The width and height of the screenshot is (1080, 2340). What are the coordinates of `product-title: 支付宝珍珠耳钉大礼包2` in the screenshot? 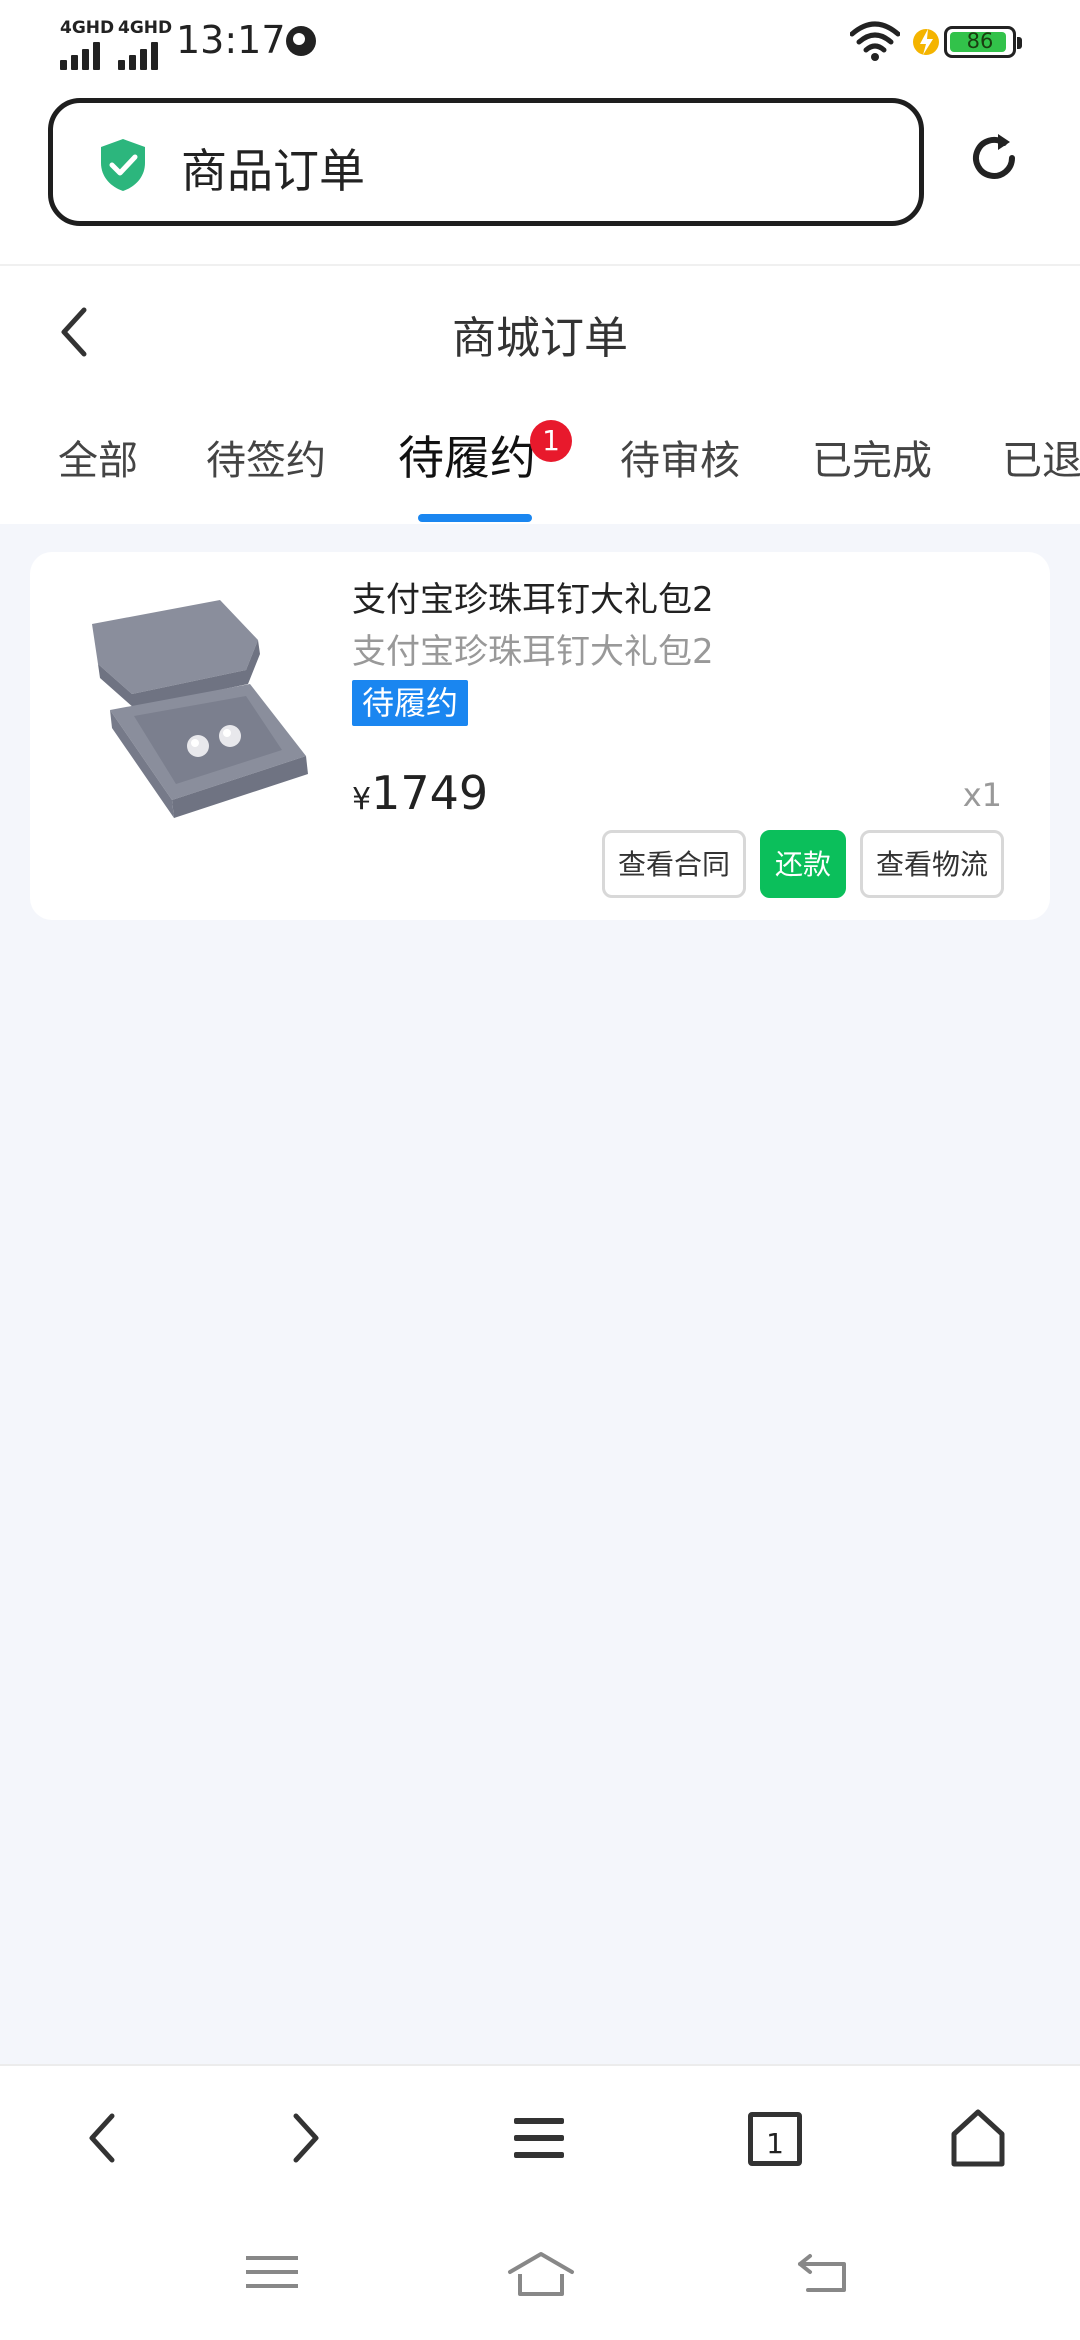 It's located at (533, 600).